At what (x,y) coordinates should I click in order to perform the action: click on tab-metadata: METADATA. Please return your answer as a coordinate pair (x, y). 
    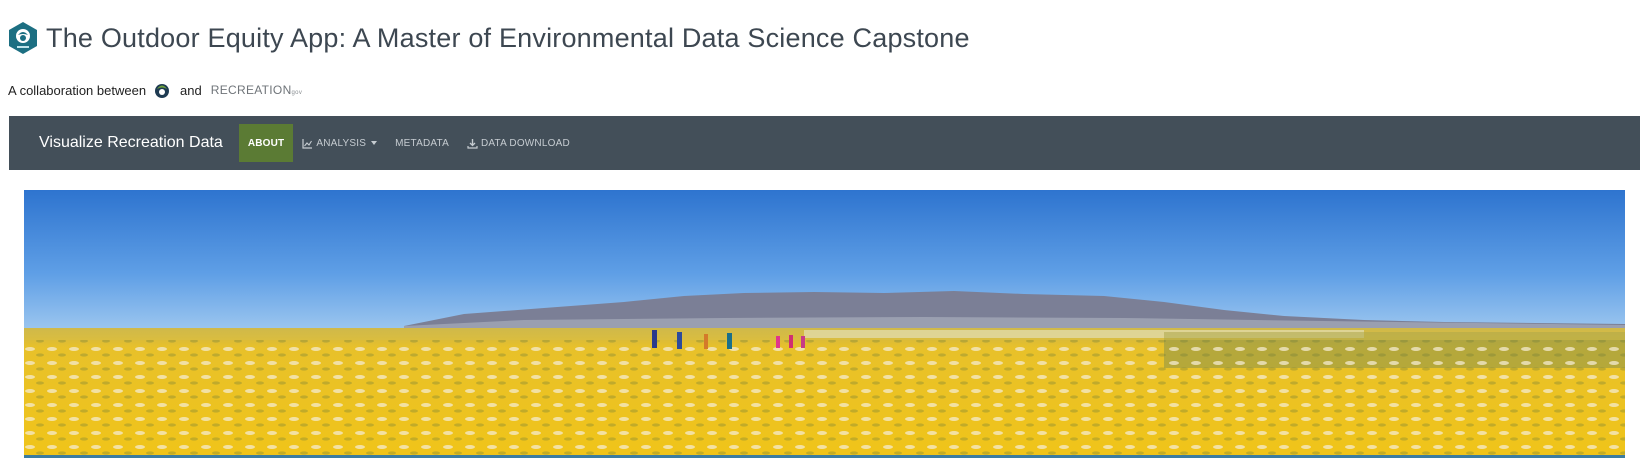
    Looking at the image, I should click on (422, 143).